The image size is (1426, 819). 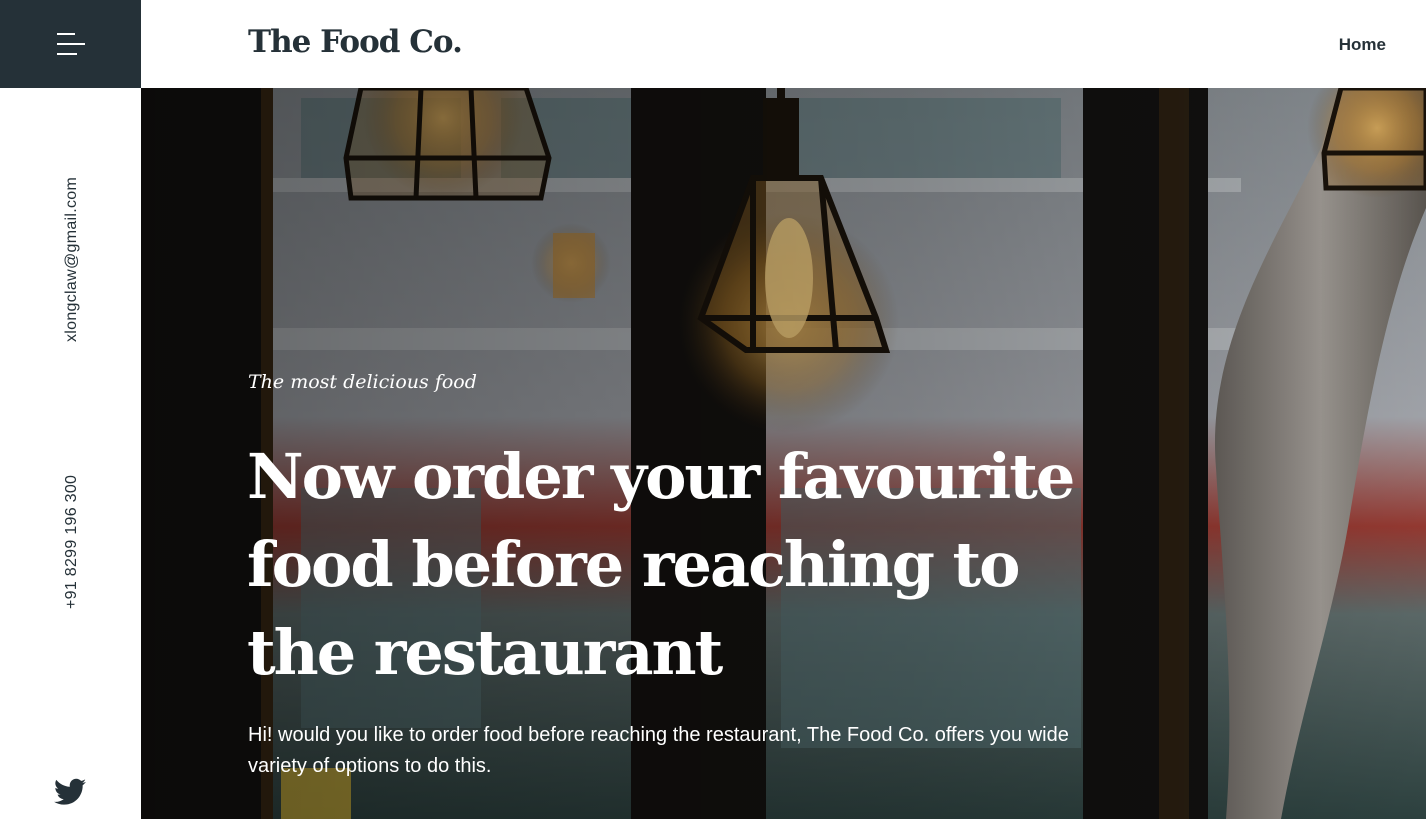 What do you see at coordinates (71, 259) in the screenshot?
I see `contact-email: xlongclaw@gmail.com` at bounding box center [71, 259].